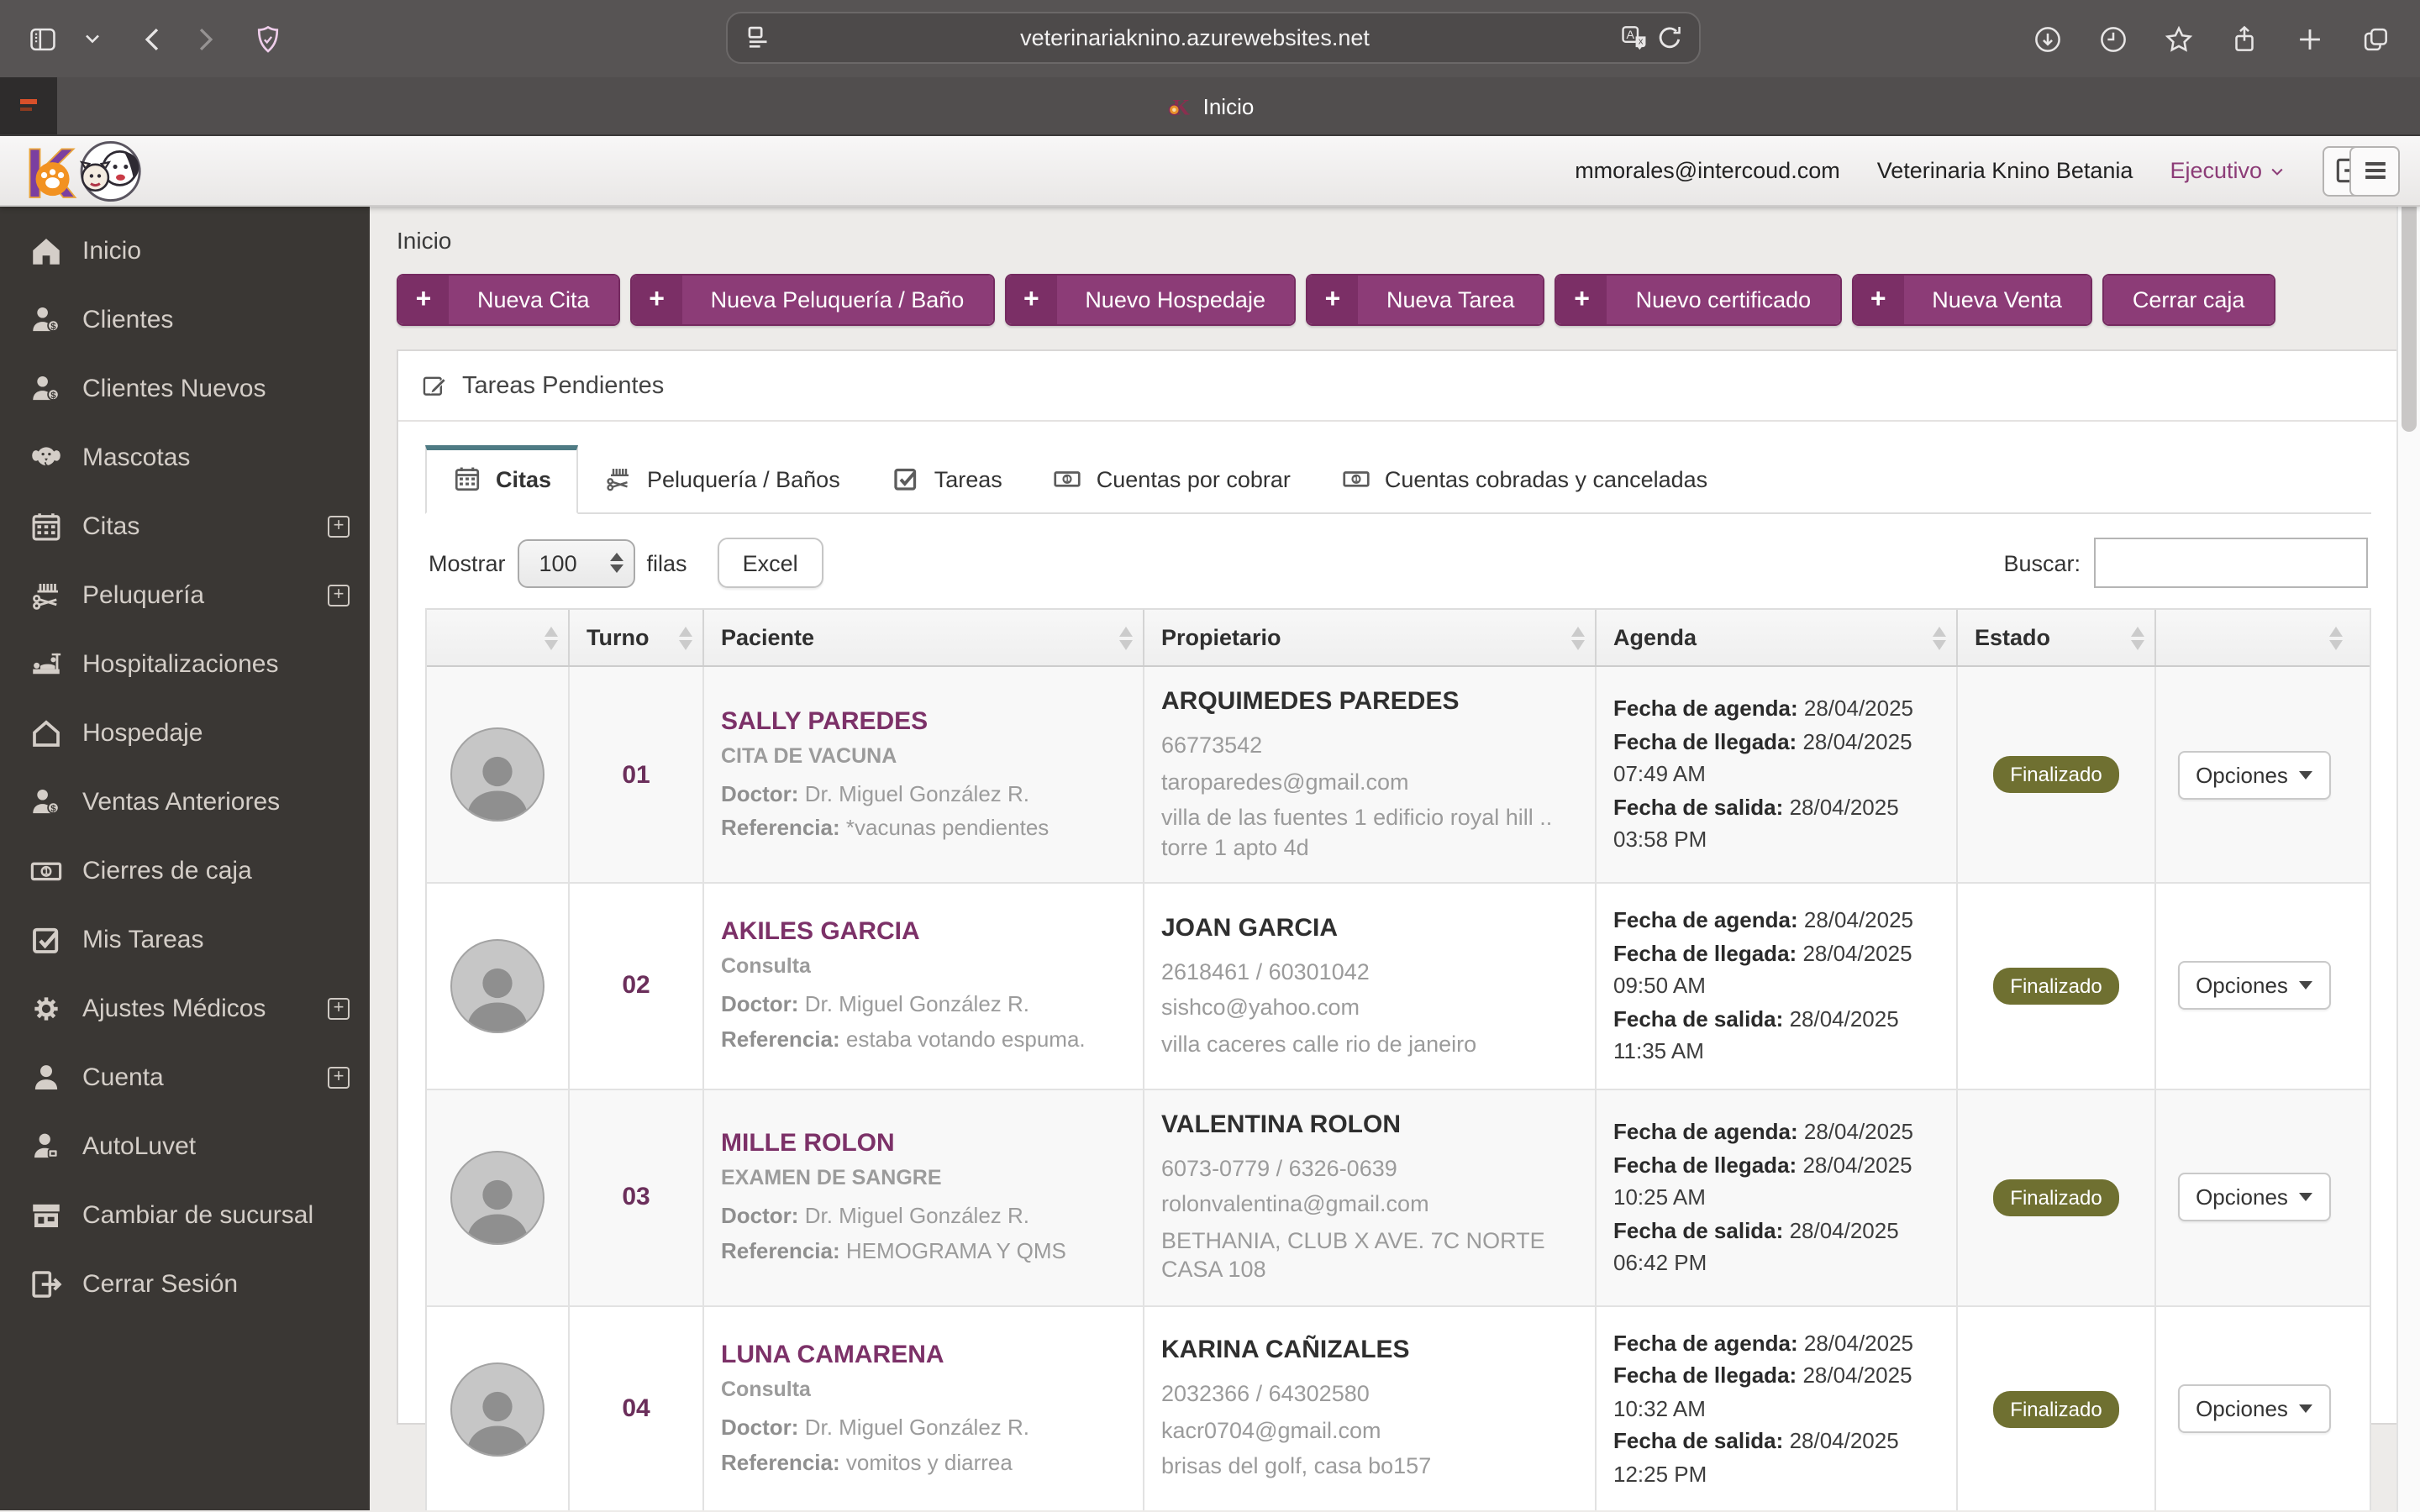 Image resolution: width=2420 pixels, height=1512 pixels. What do you see at coordinates (1353, 1255) in the screenshot?
I see `owner-address: BETHANIA, CLUB X AVE. 7C NORTE CASA 108` at bounding box center [1353, 1255].